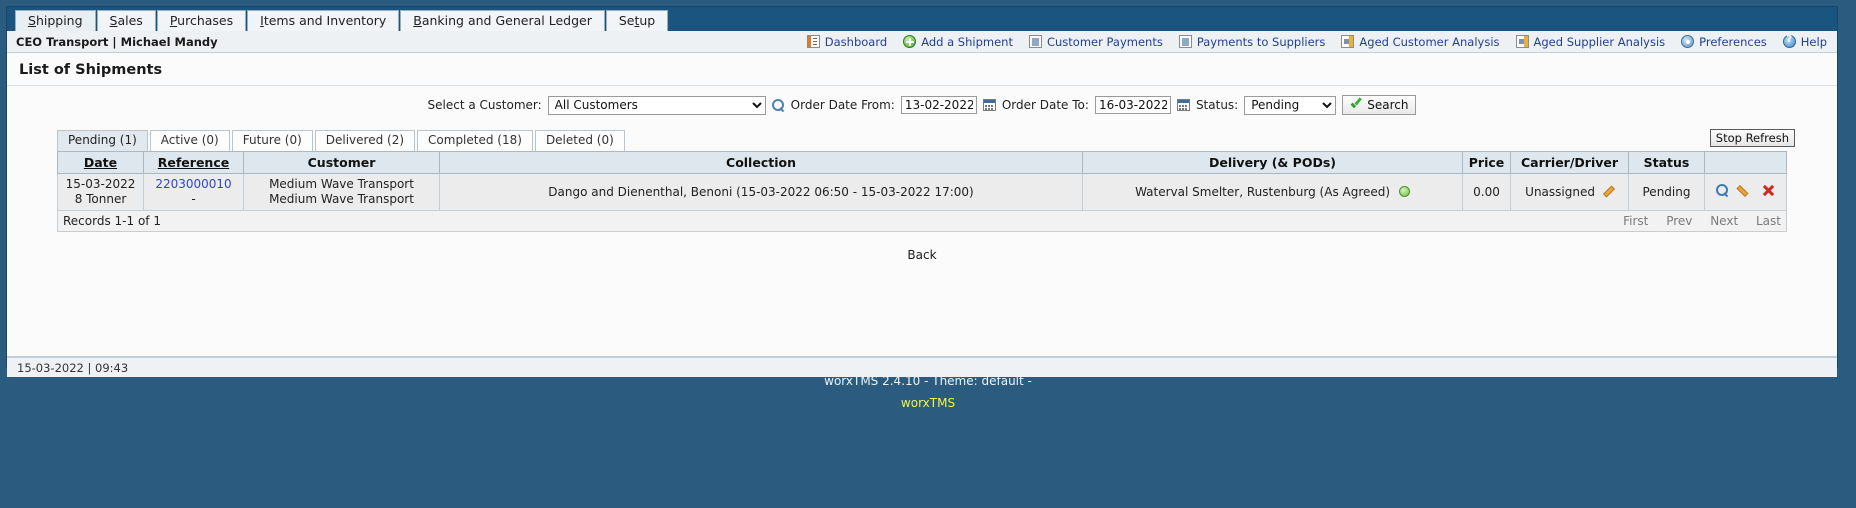  What do you see at coordinates (1666, 192) in the screenshot?
I see `cell-status: Pending` at bounding box center [1666, 192].